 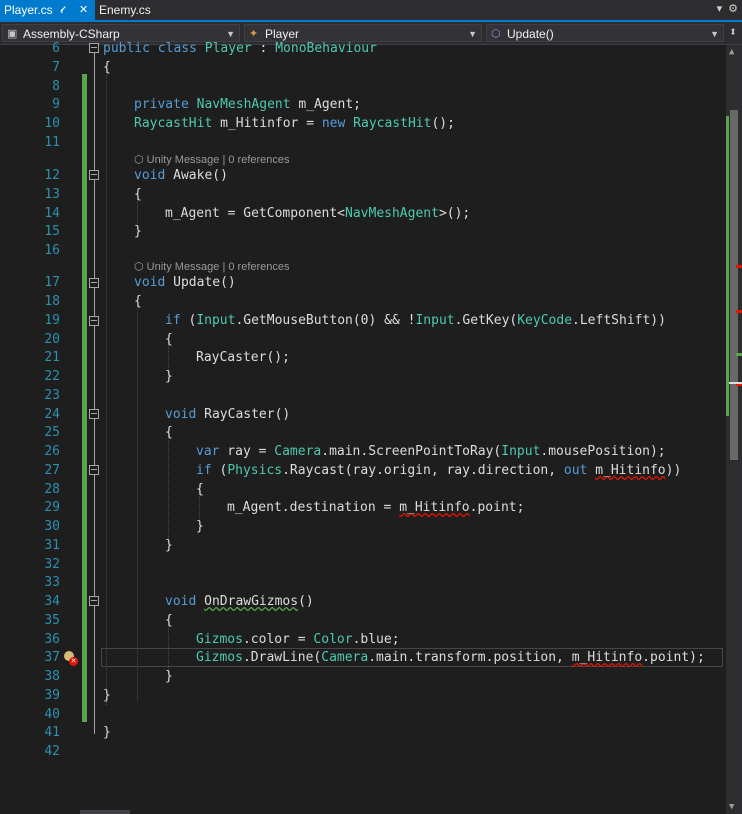 I want to click on code-text: void Awake(), so click(x=181, y=175).